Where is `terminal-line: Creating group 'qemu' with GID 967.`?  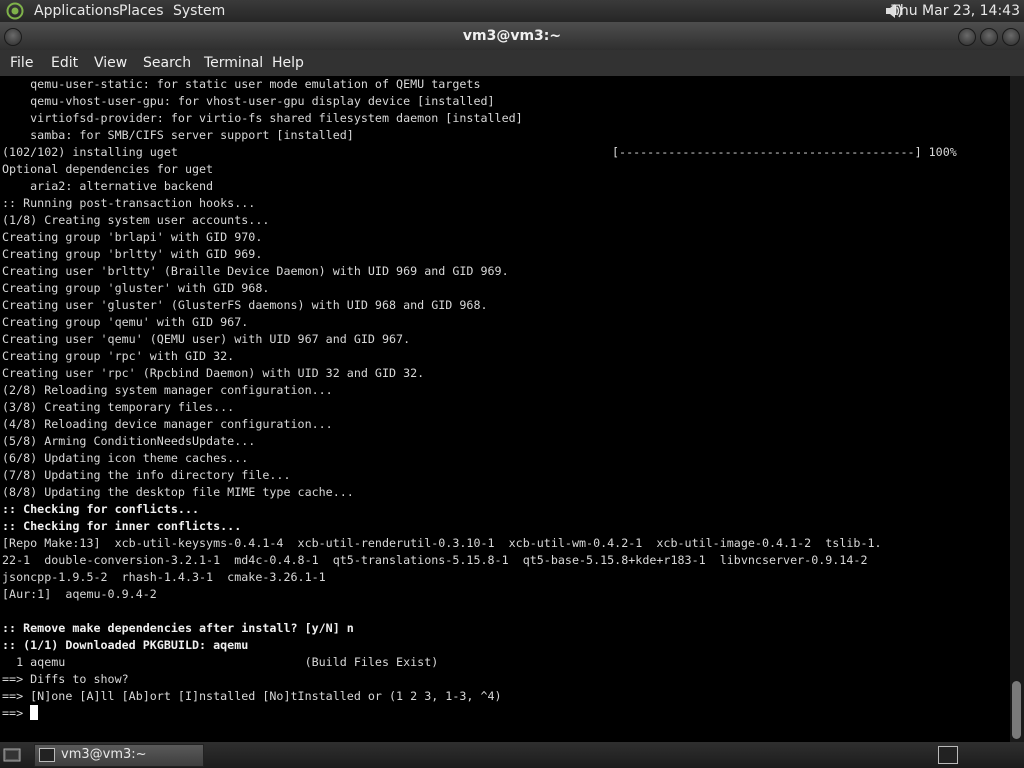 terminal-line: Creating group 'qemu' with GID 967. is located at coordinates (125, 322).